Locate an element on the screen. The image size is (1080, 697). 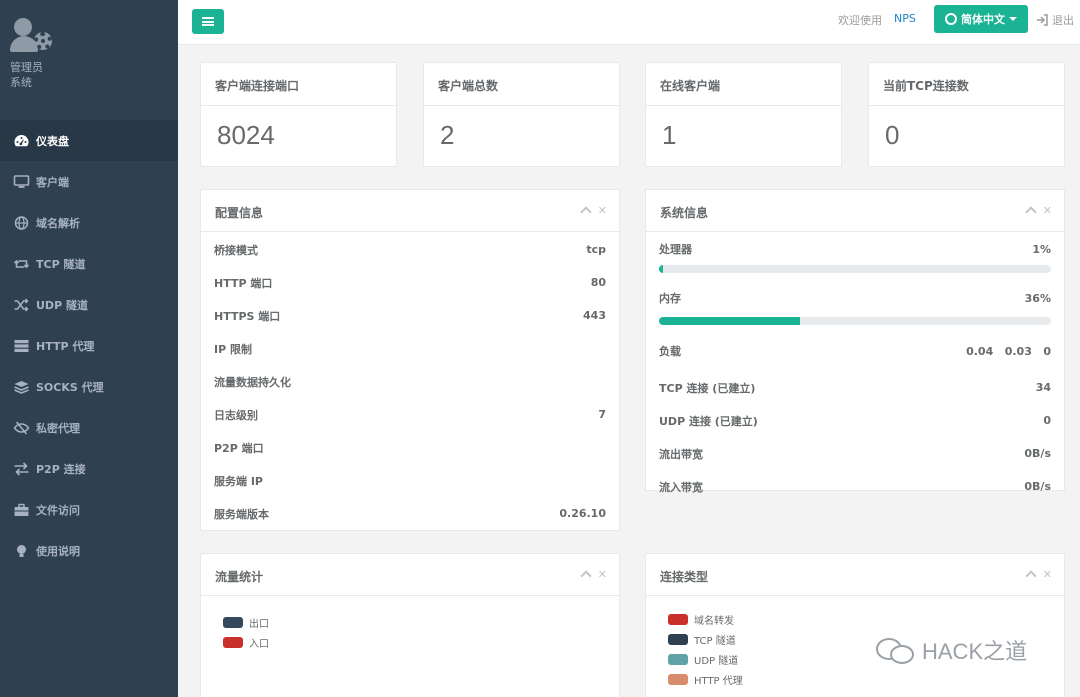
legend-item: 出口 is located at coordinates (421, 622).